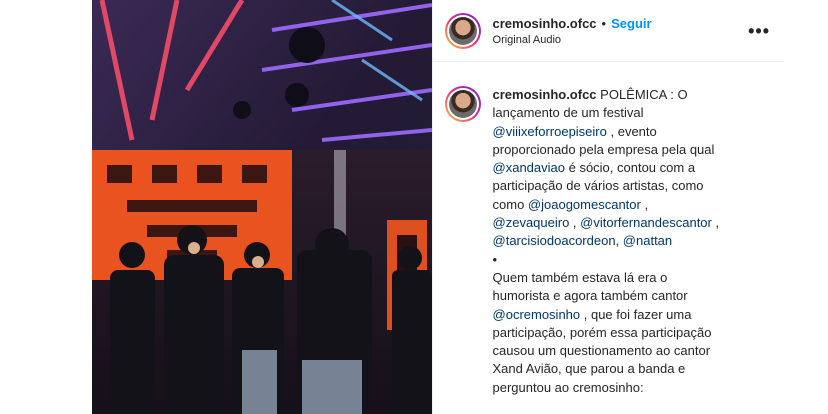 The image size is (828, 414). Describe the element at coordinates (531, 222) in the screenshot. I see `mention-link: @zevaqueiro` at that location.